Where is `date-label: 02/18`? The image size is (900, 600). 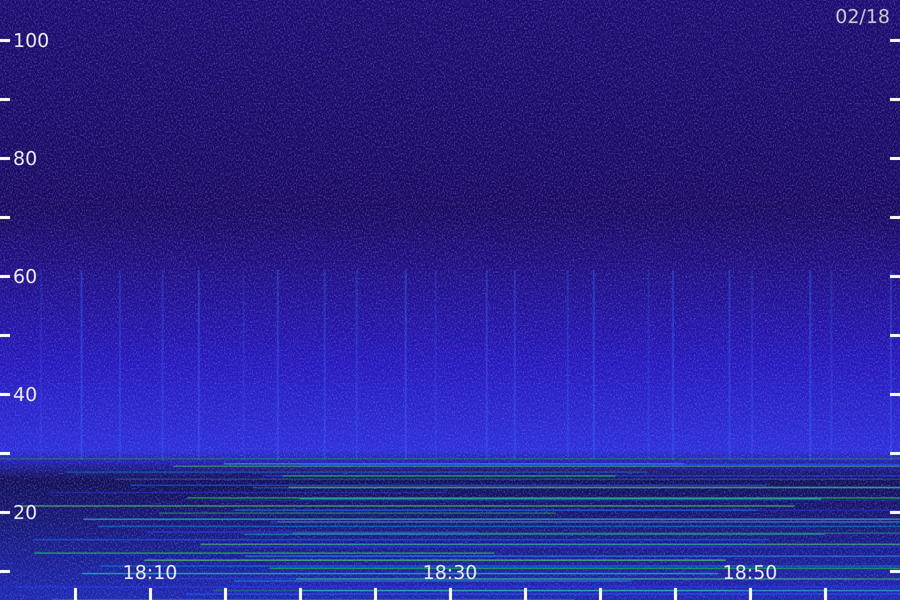
date-label: 02/18 is located at coordinates (862, 17).